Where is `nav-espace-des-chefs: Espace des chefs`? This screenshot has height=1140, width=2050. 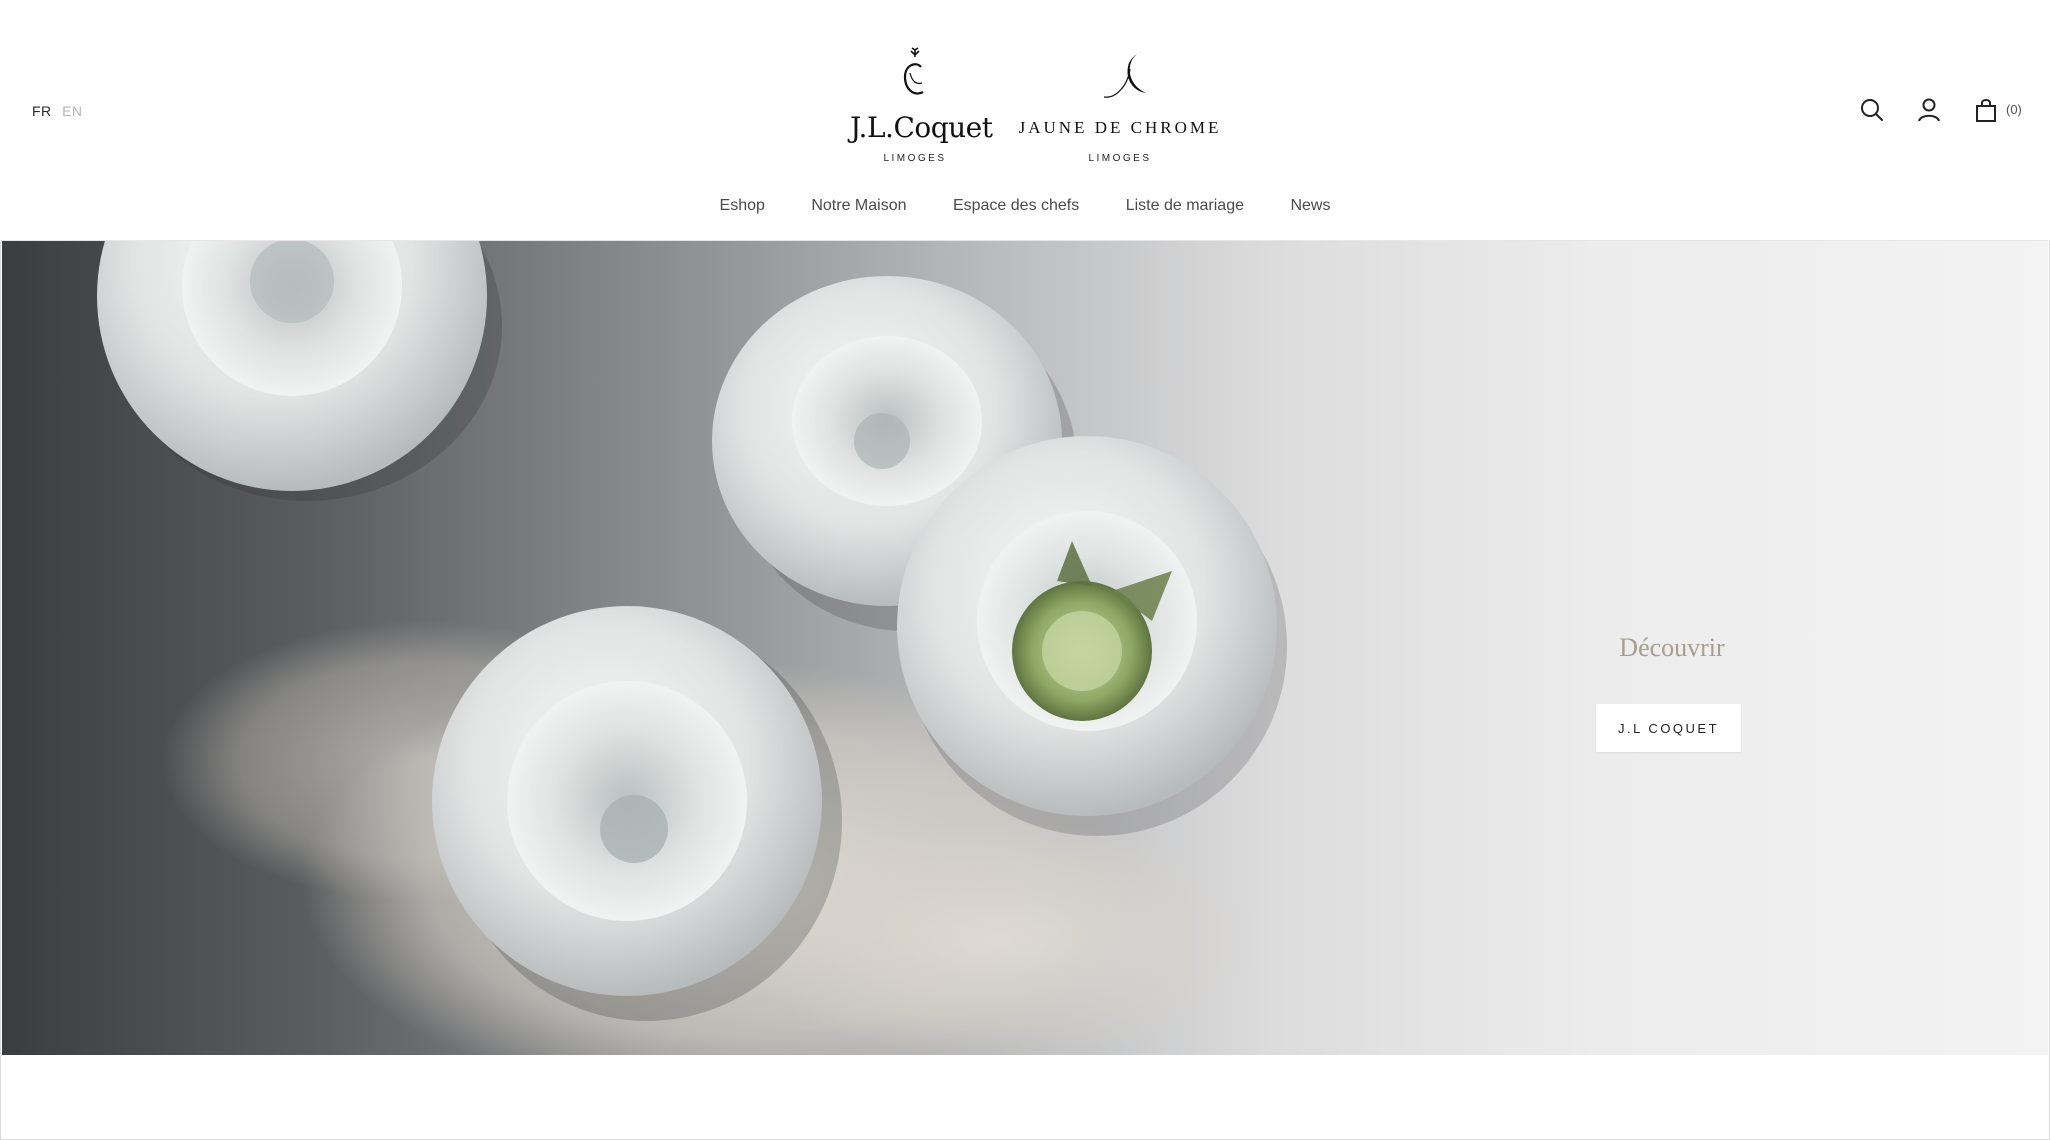 nav-espace-des-chefs: Espace des chefs is located at coordinates (1016, 206).